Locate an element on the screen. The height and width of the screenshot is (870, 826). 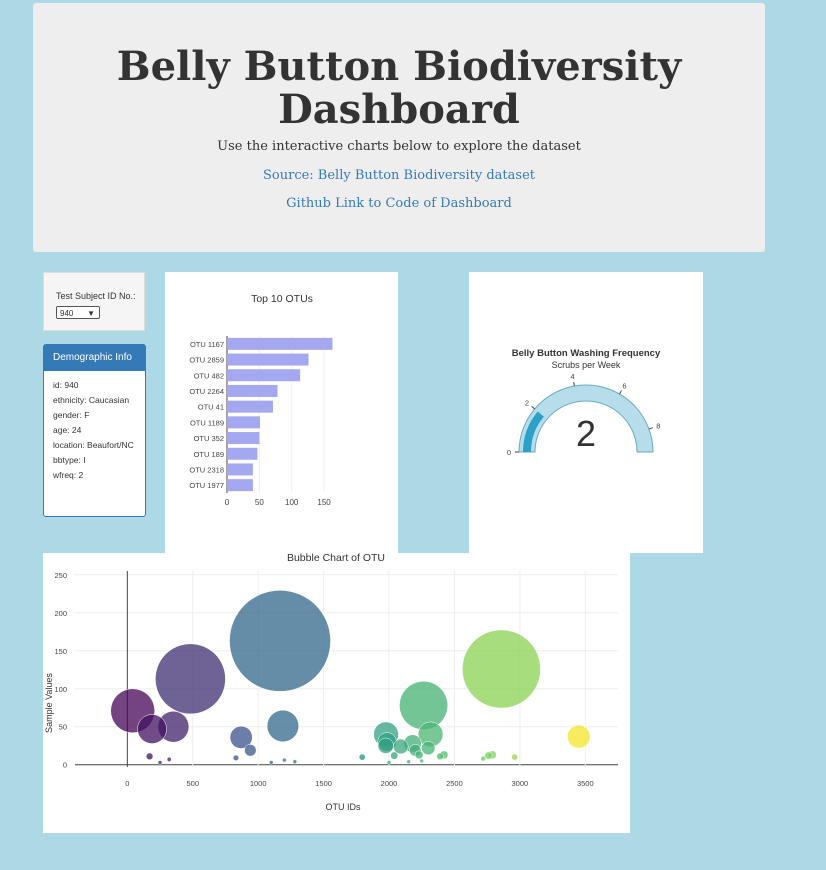
subject-select-value: 940 is located at coordinates (67, 313).